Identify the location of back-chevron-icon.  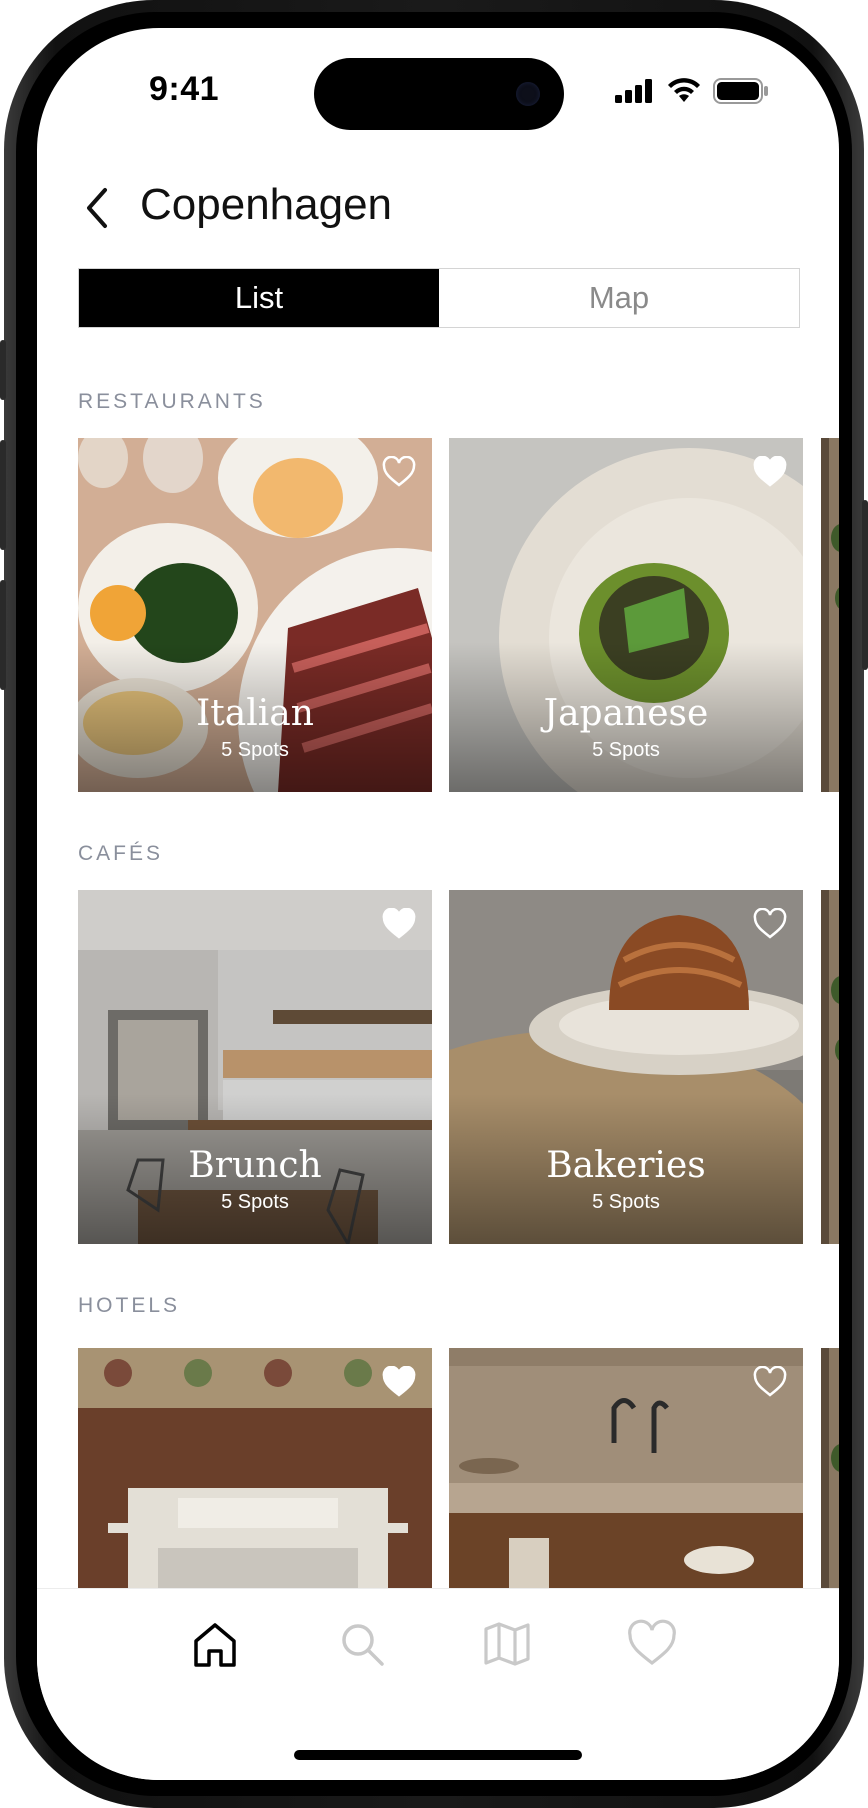
(99, 208).